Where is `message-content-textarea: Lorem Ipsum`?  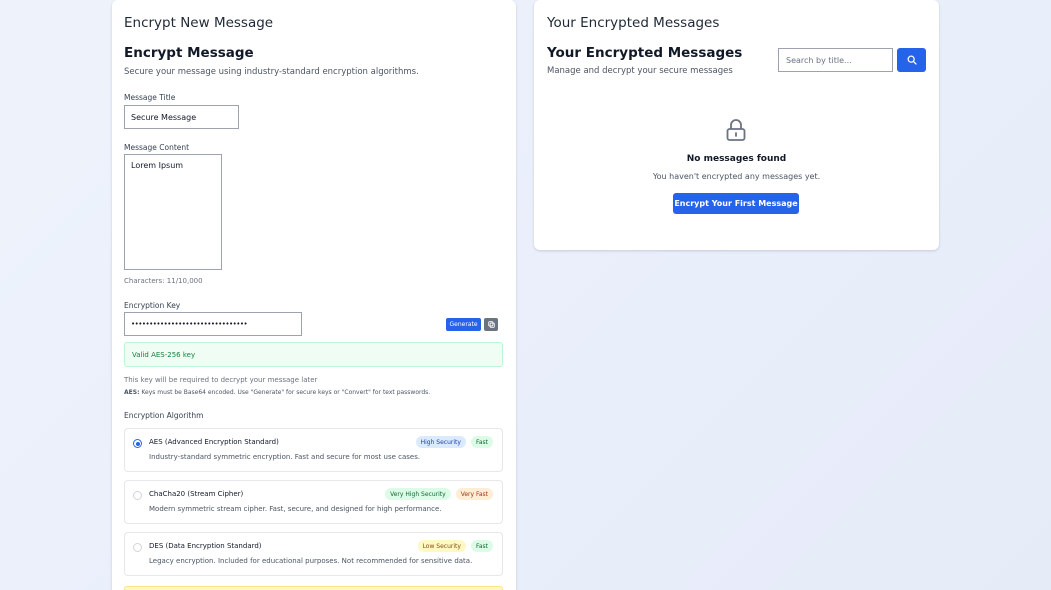 message-content-textarea: Lorem Ipsum is located at coordinates (173, 212).